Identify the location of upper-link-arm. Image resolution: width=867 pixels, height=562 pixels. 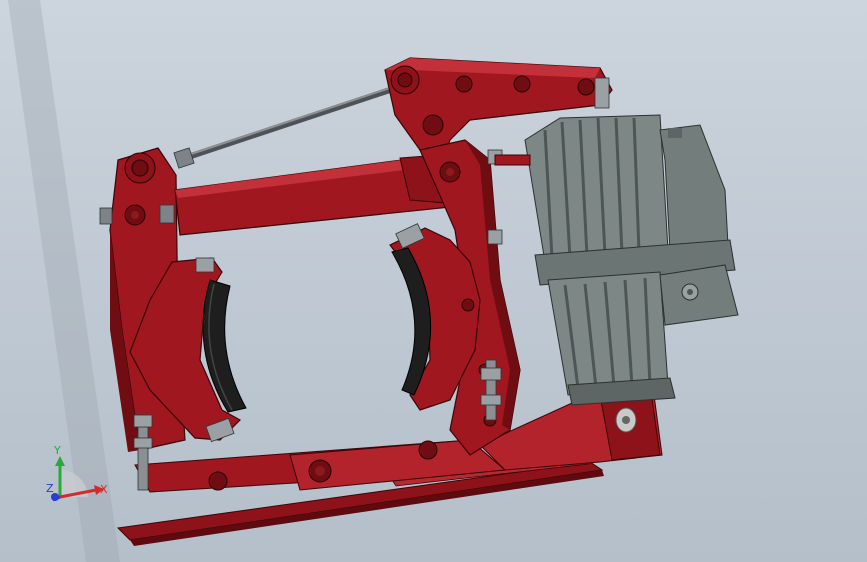
(322, 195).